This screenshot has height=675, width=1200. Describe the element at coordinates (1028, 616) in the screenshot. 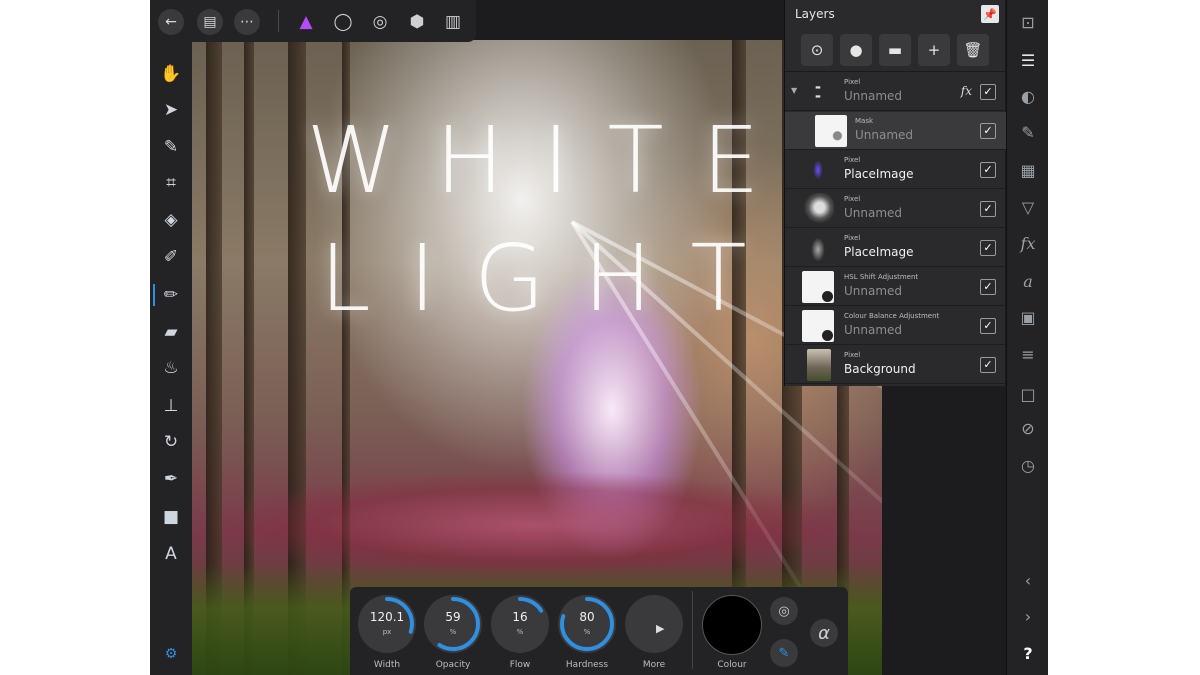

I see `chevron-right-icon: ›` at that location.